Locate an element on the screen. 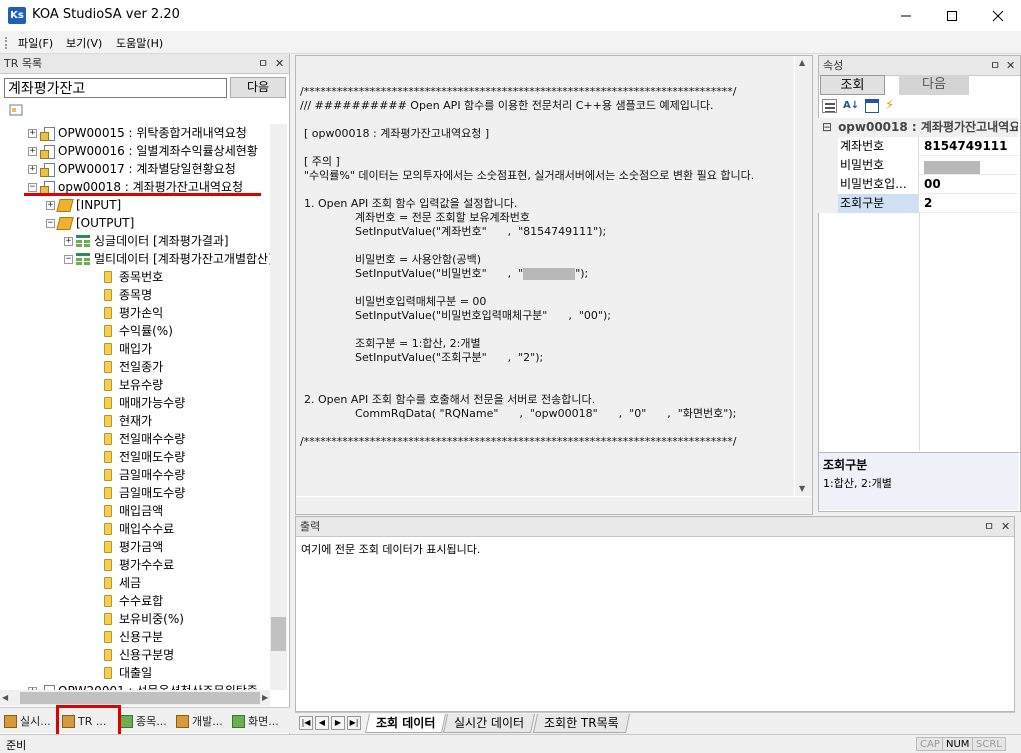 This screenshot has height=753, width=1021. tree-item: 매입수수료 is located at coordinates (139, 529).